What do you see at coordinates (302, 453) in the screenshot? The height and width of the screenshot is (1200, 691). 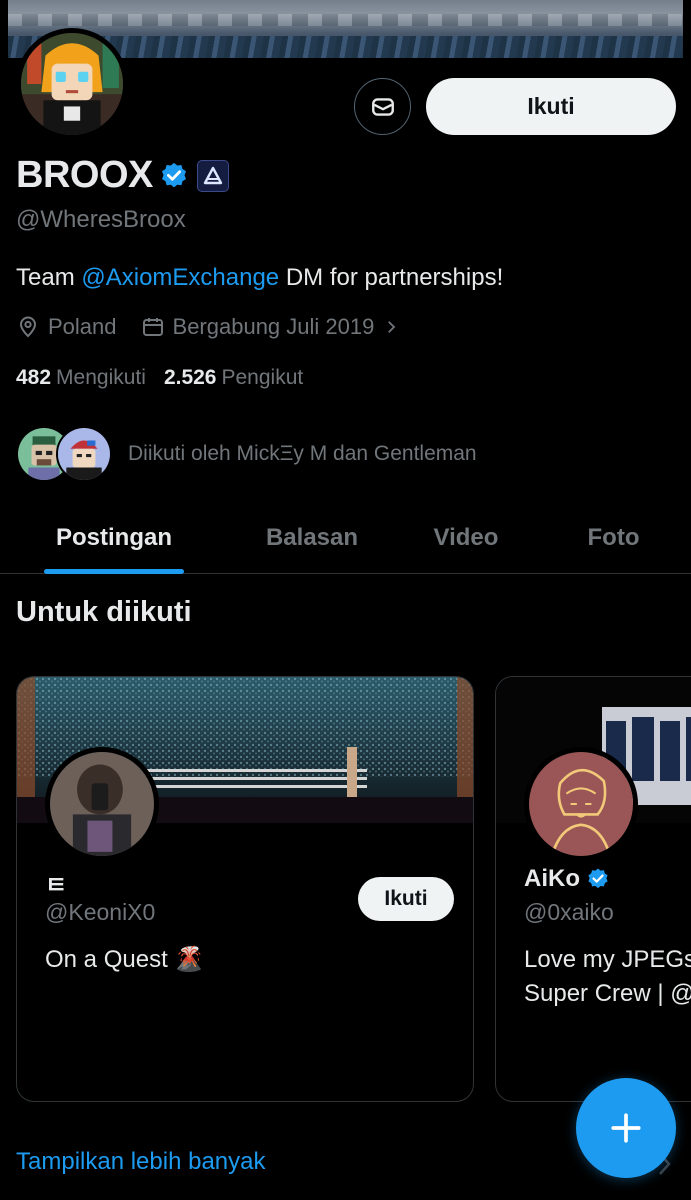 I see `followed-by-text: Diikuti oleh MickΞy M dan Gentleman` at bounding box center [302, 453].